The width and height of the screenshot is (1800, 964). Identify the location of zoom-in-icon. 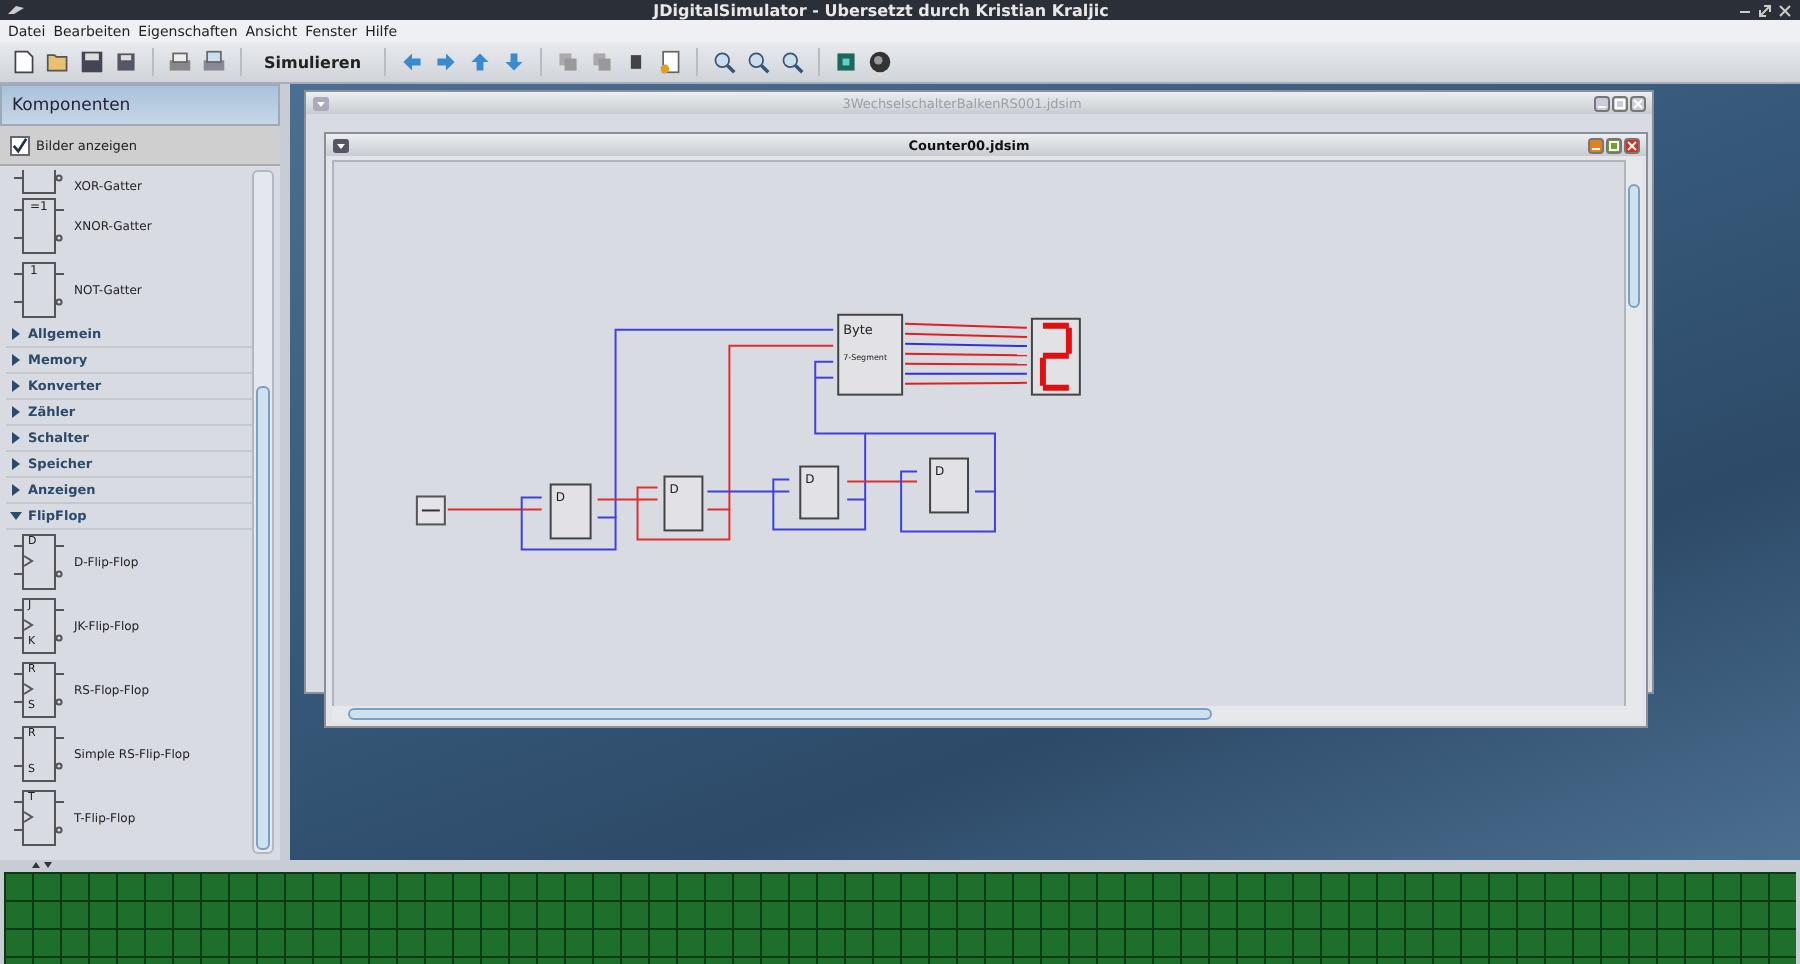
(723, 62).